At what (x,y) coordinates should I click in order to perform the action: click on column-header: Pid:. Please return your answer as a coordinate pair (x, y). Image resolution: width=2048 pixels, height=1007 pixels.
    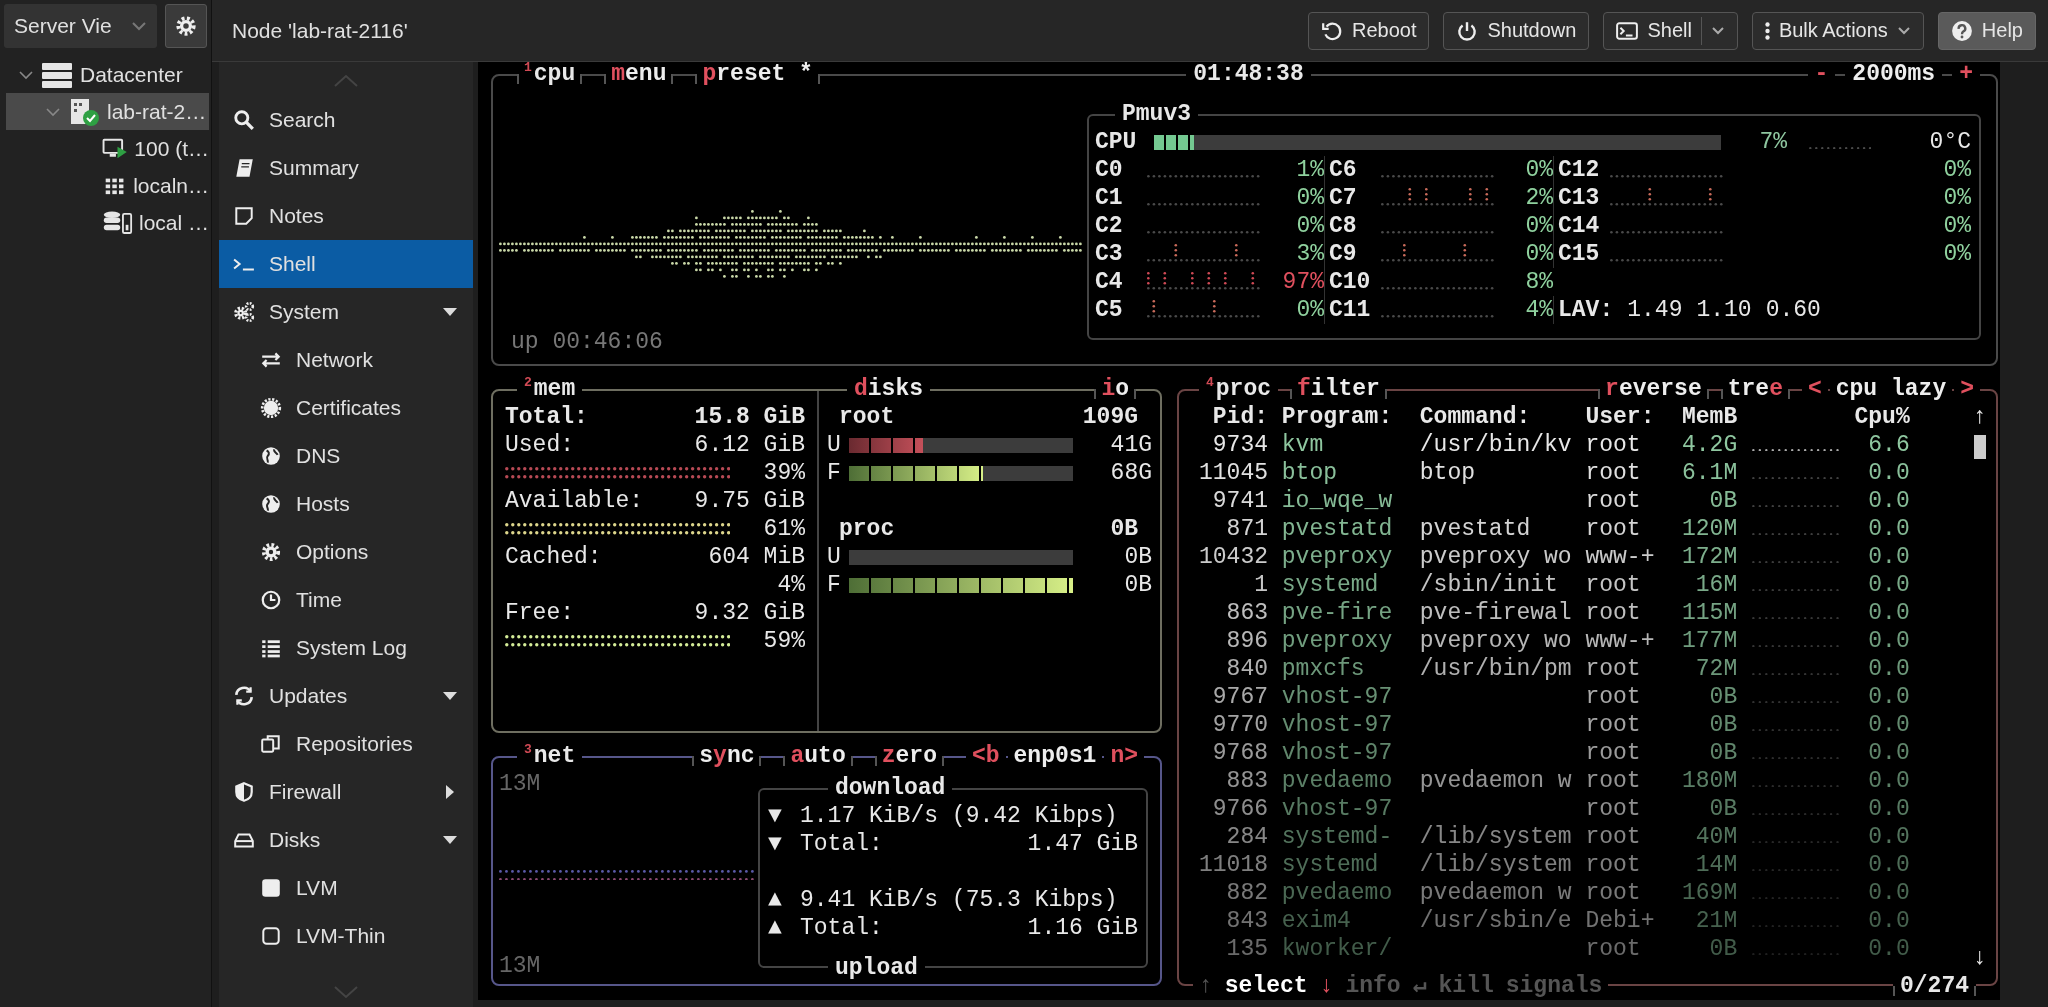
    Looking at the image, I should click on (1233, 417).